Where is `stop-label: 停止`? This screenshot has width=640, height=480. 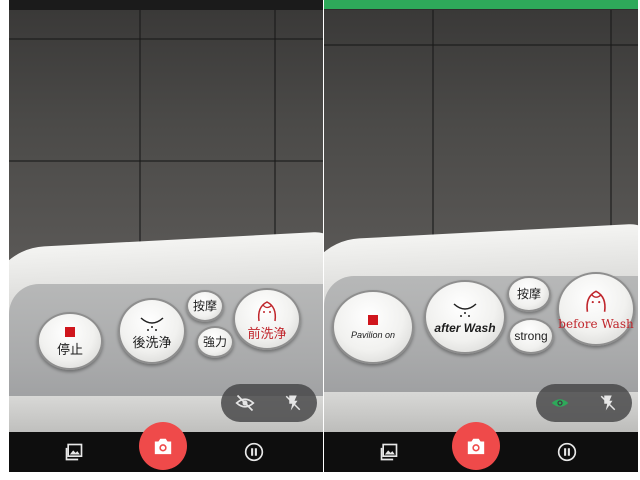
stop-label: 停止 is located at coordinates (69, 349).